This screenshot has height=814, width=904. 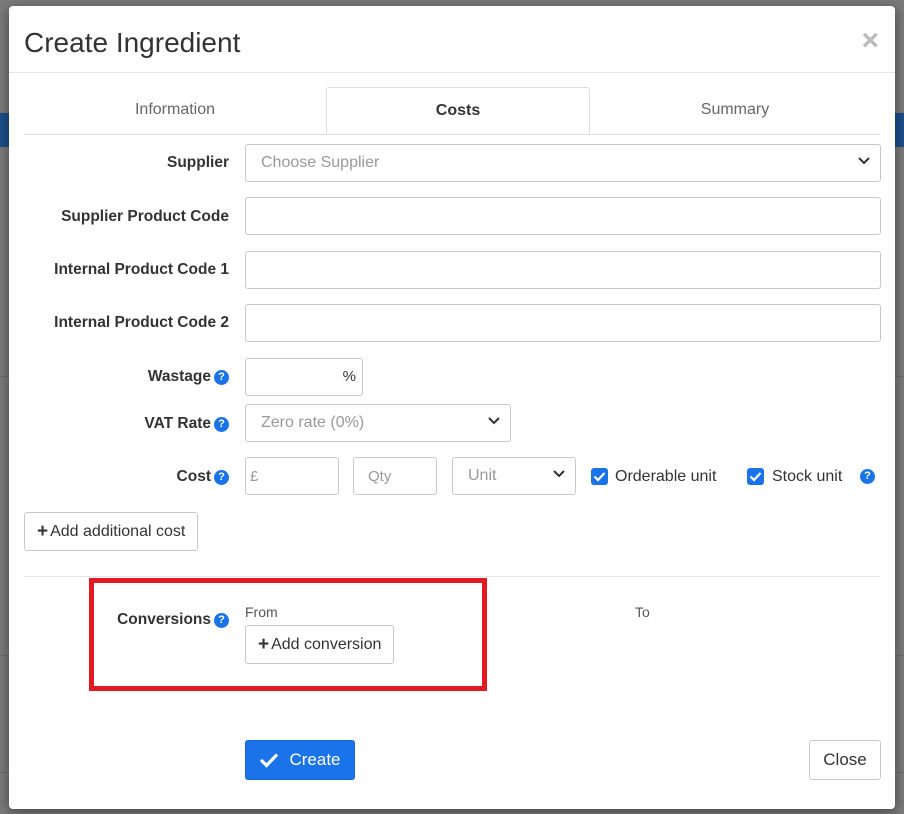 What do you see at coordinates (119, 163) in the screenshot?
I see `supplier-label: Supplier` at bounding box center [119, 163].